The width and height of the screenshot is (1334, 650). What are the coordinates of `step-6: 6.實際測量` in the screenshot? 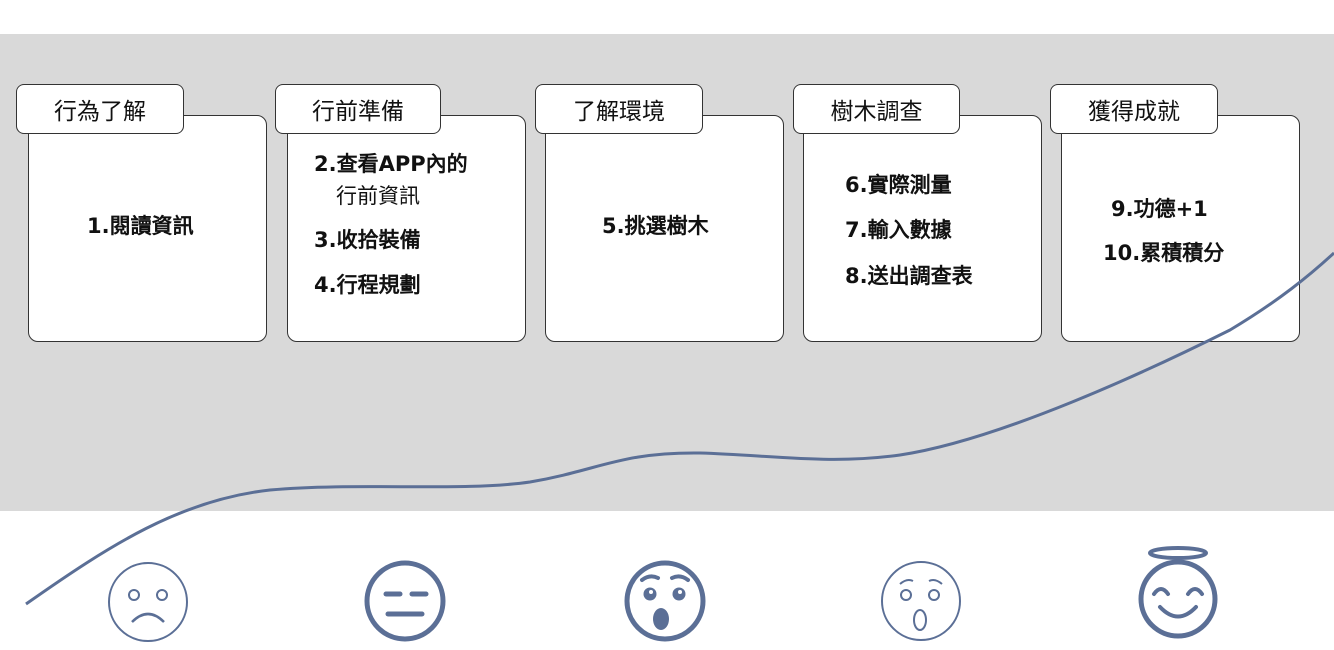 It's located at (898, 185).